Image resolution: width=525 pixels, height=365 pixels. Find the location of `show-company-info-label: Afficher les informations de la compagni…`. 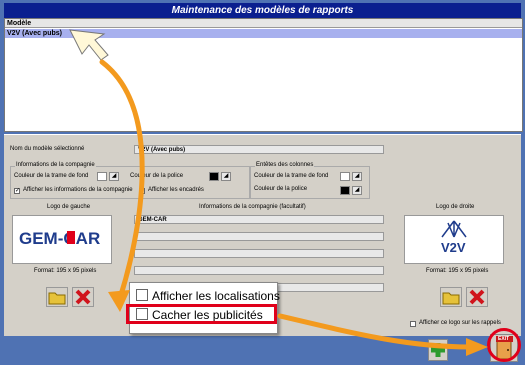

show-company-info-label: Afficher les informations de la compagni… is located at coordinates (78, 190).